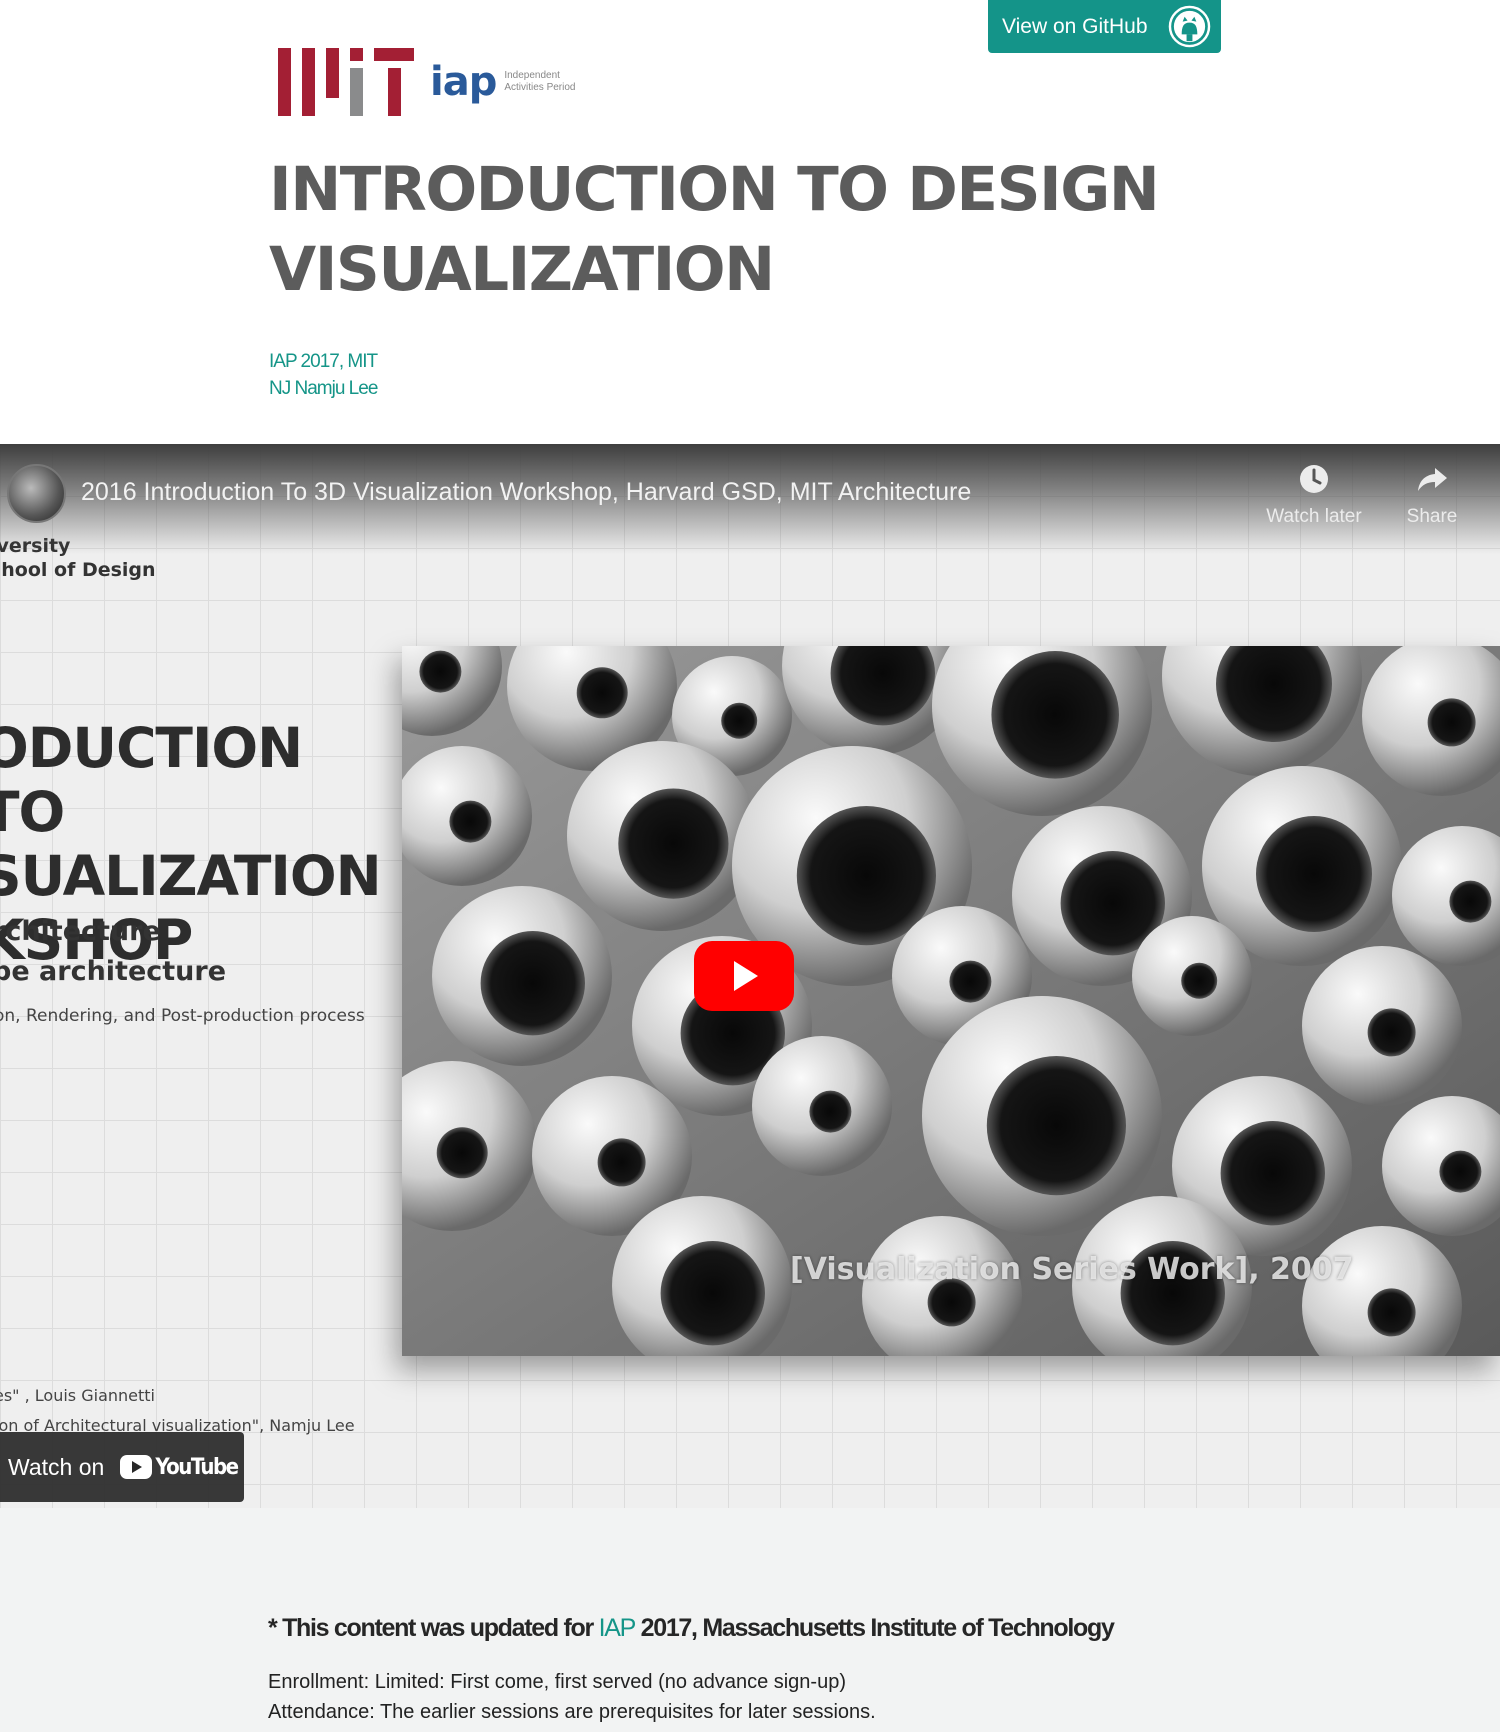  I want to click on notice-prefix: * This content was updated for, so click(433, 1628).